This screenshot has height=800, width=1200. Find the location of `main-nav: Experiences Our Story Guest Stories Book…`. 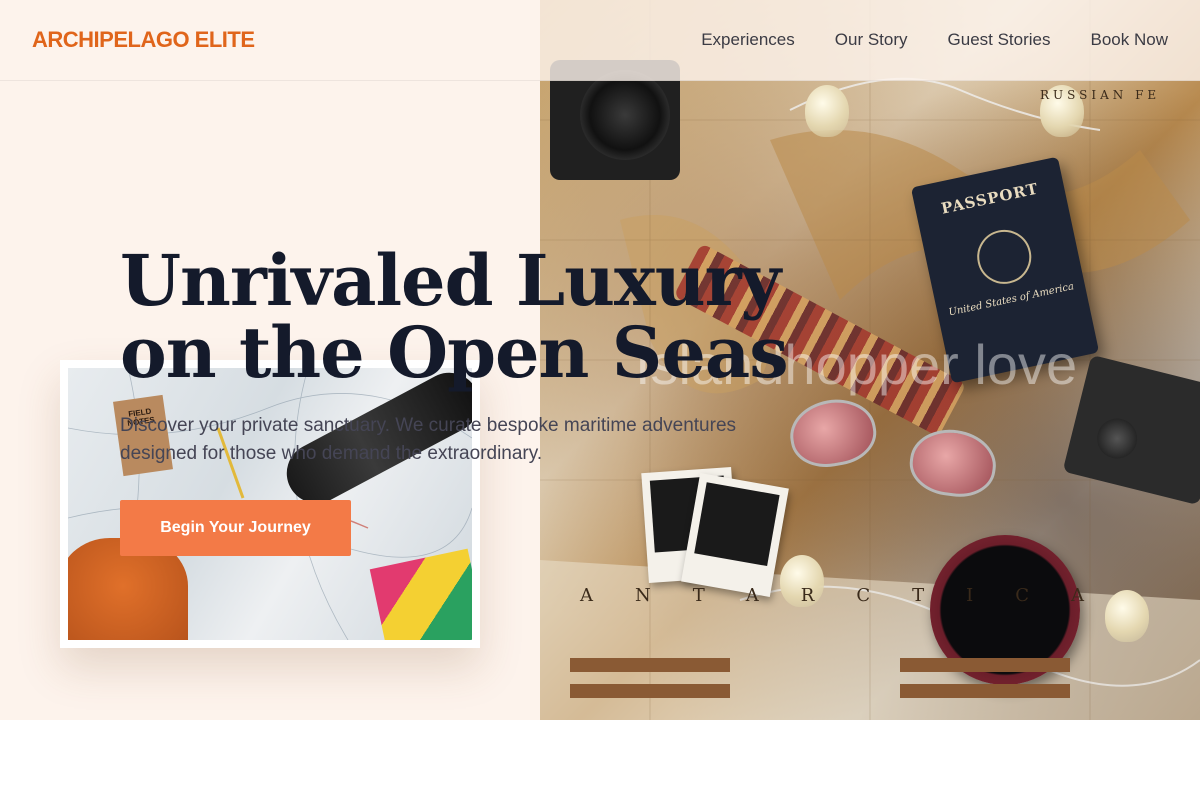

main-nav: Experiences Our Story Guest Stories Book… is located at coordinates (934, 40).